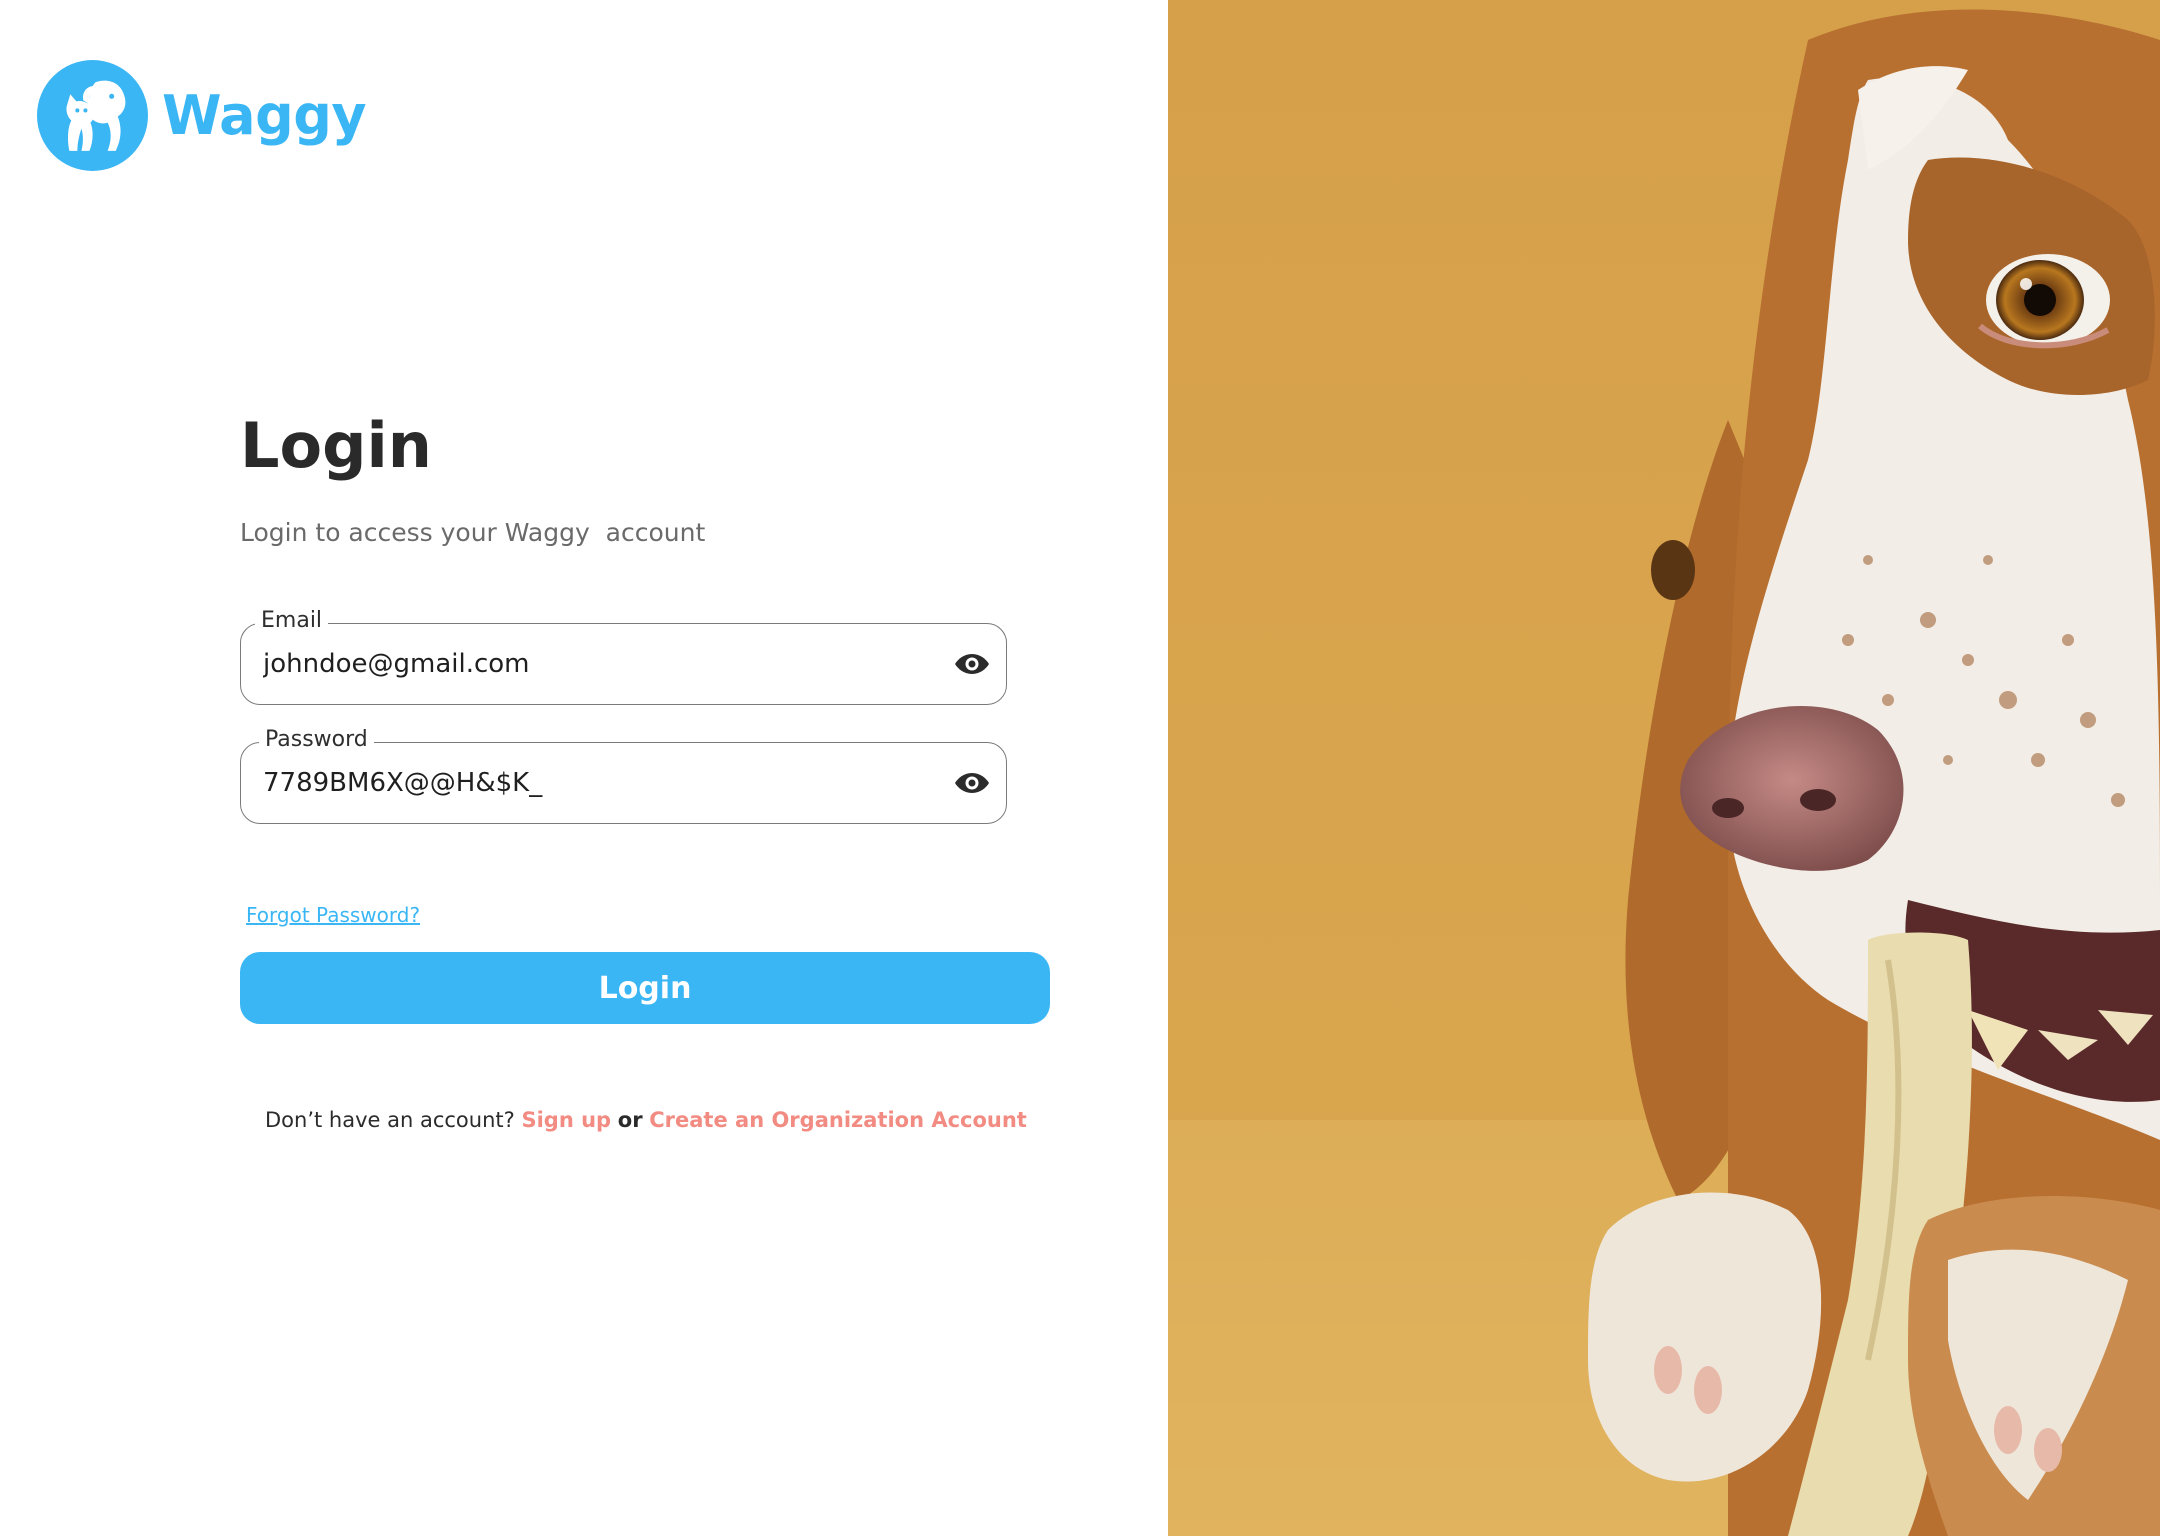 This screenshot has width=2160, height=1536. I want to click on signup-prompt-text: Don’t have an account?, so click(390, 1120).